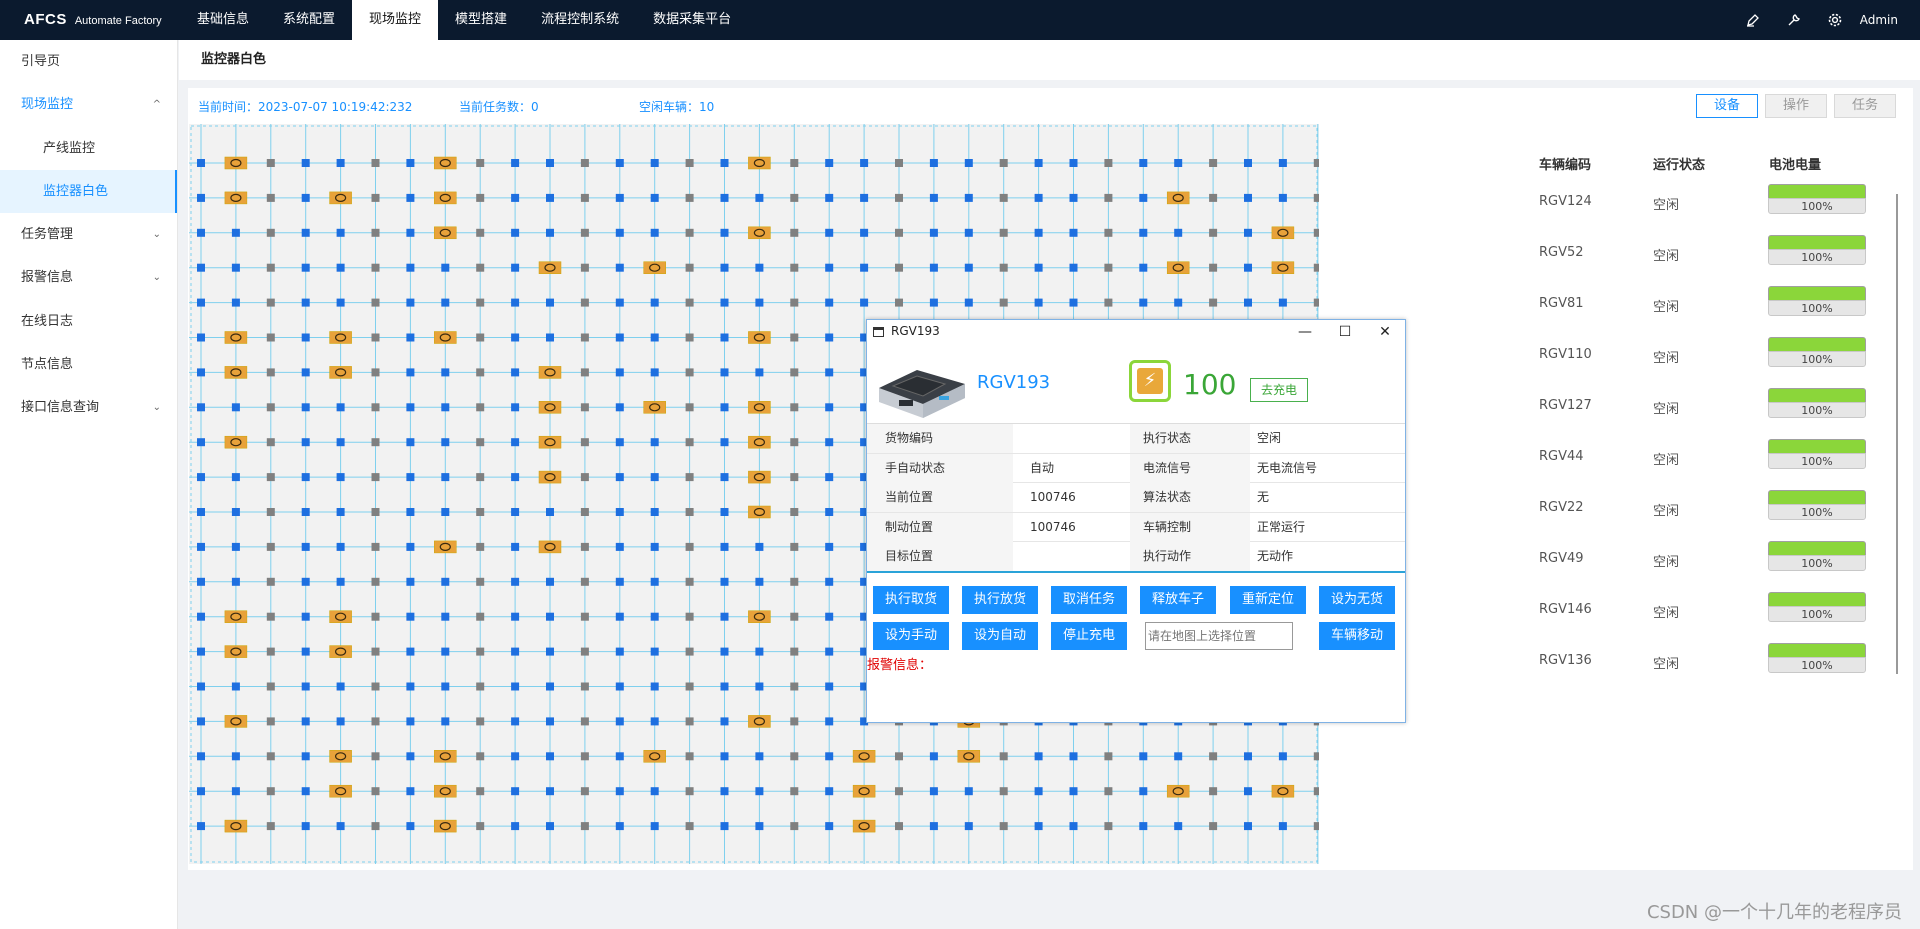  I want to click on idle-vehicles: 空闲车辆：10, so click(677, 107).